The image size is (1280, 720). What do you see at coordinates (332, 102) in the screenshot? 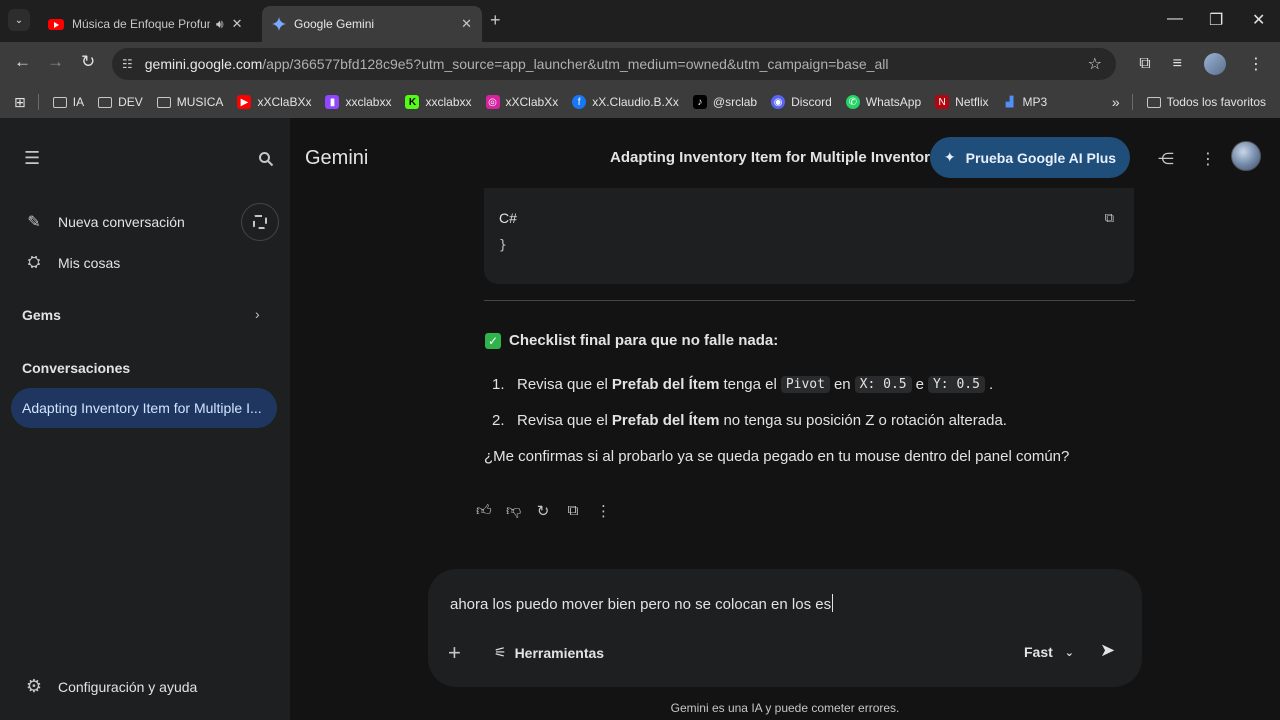
I see `twitch-icon: ▮` at bounding box center [332, 102].